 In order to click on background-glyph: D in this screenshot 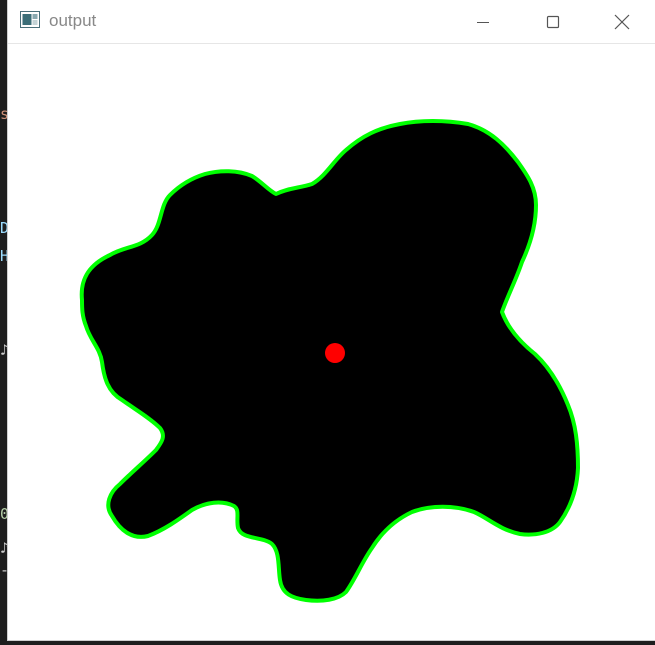, I will do `click(4, 228)`.